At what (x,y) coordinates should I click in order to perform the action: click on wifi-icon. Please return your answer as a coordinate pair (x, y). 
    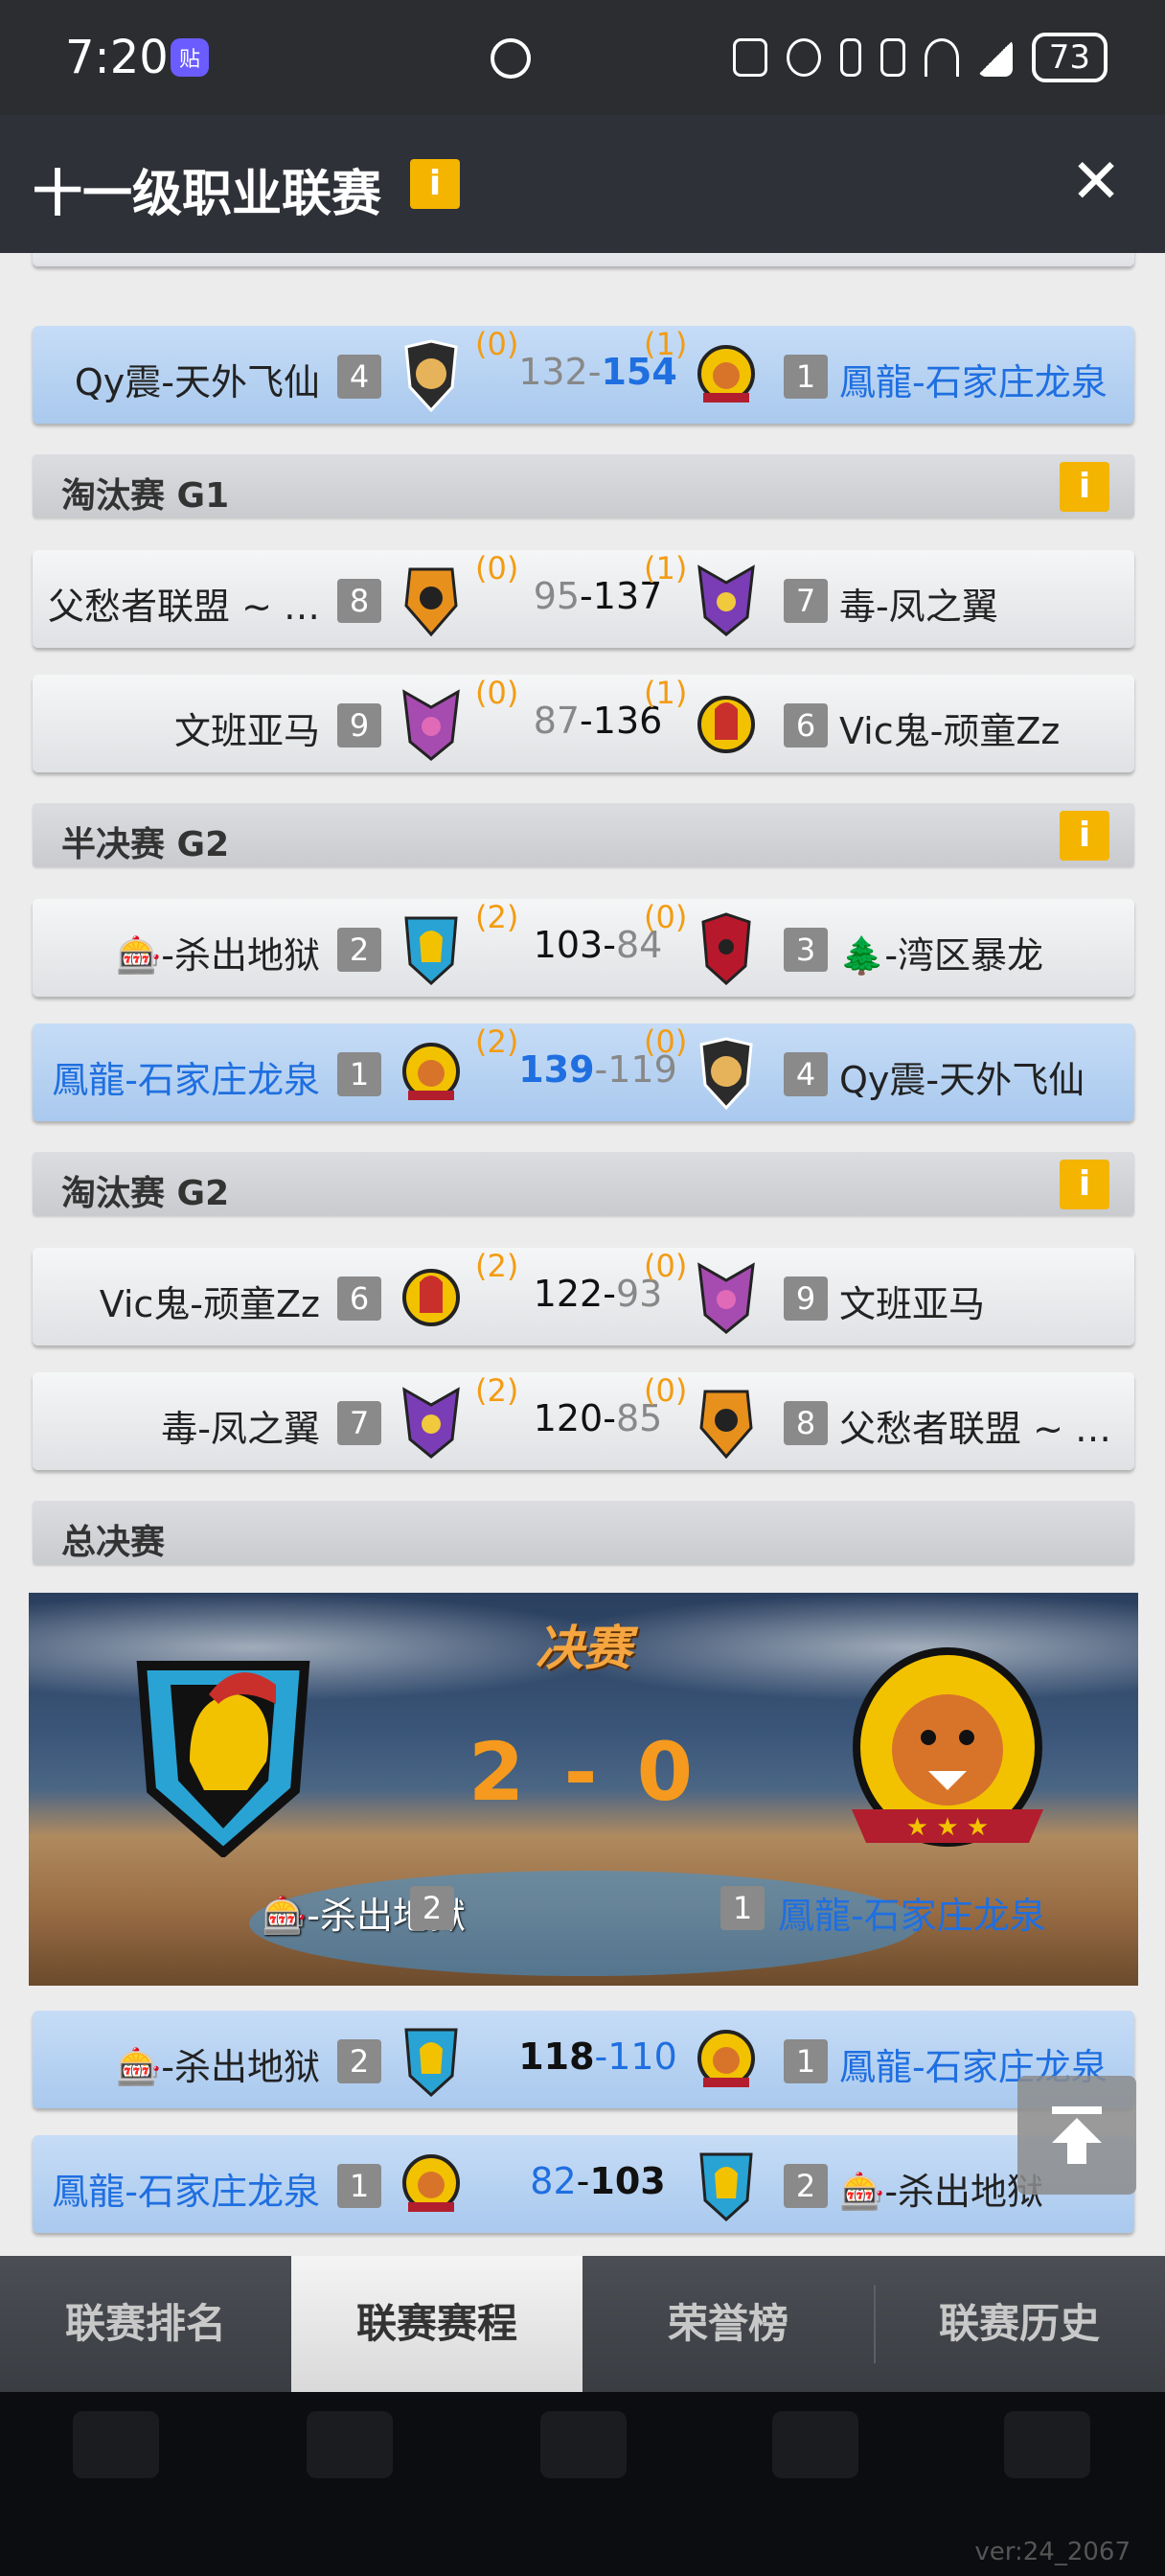
    Looking at the image, I should click on (942, 57).